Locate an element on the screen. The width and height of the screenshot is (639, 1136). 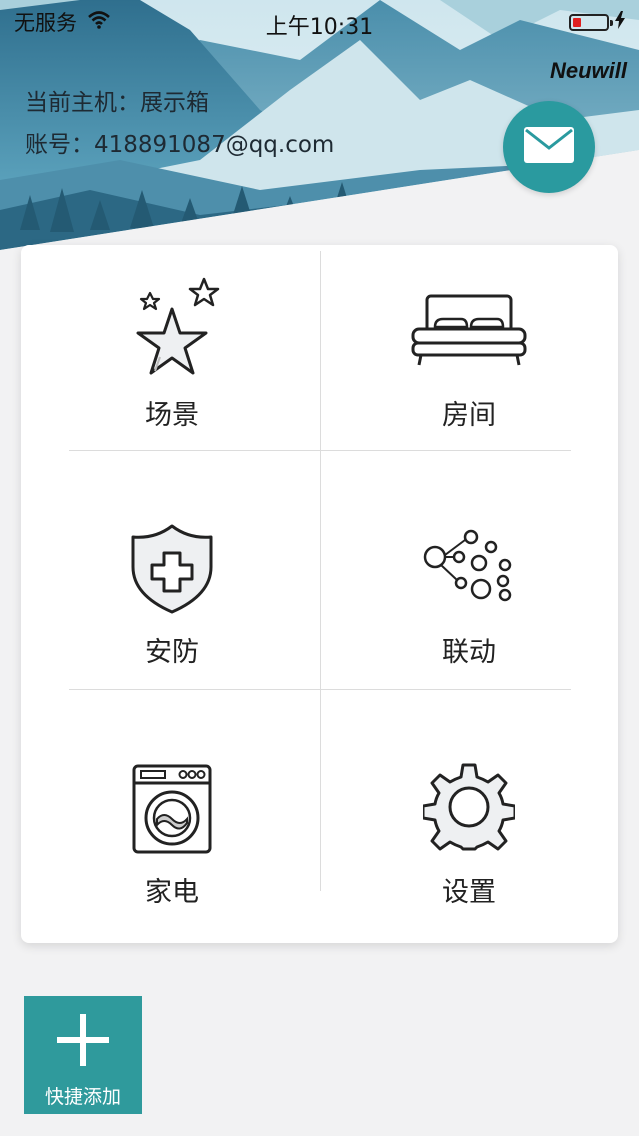
gear-icon is located at coordinates (469, 809).